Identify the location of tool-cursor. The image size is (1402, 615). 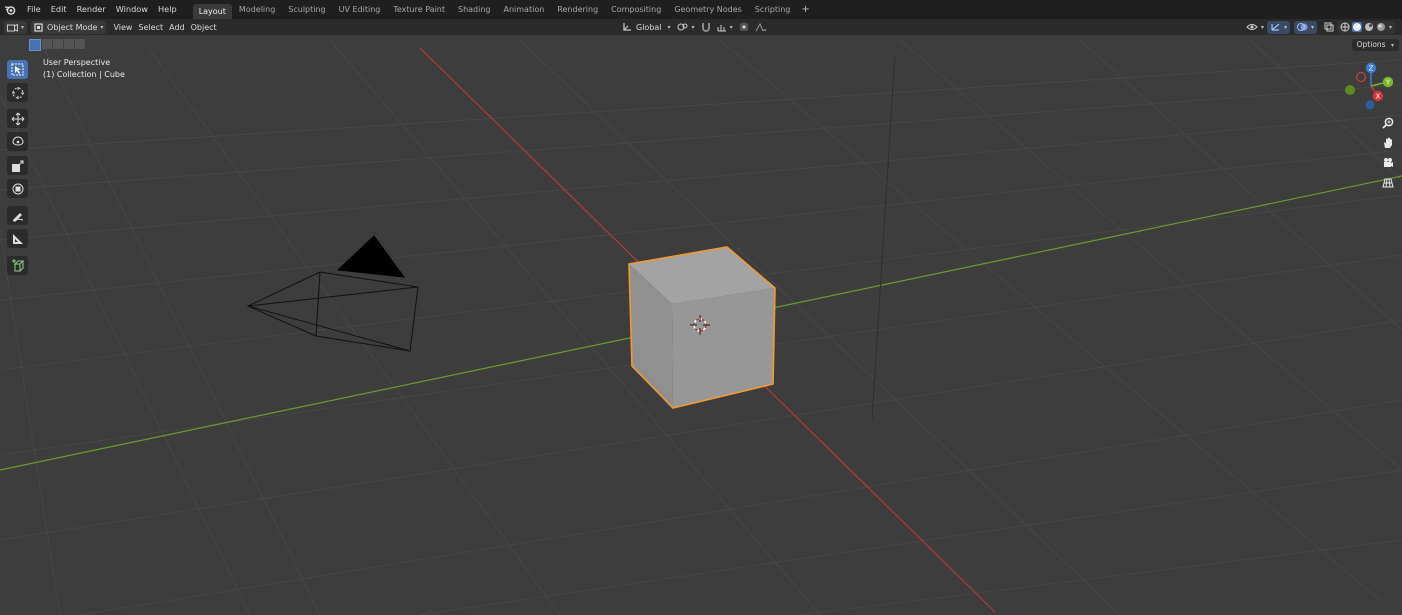
(17, 92).